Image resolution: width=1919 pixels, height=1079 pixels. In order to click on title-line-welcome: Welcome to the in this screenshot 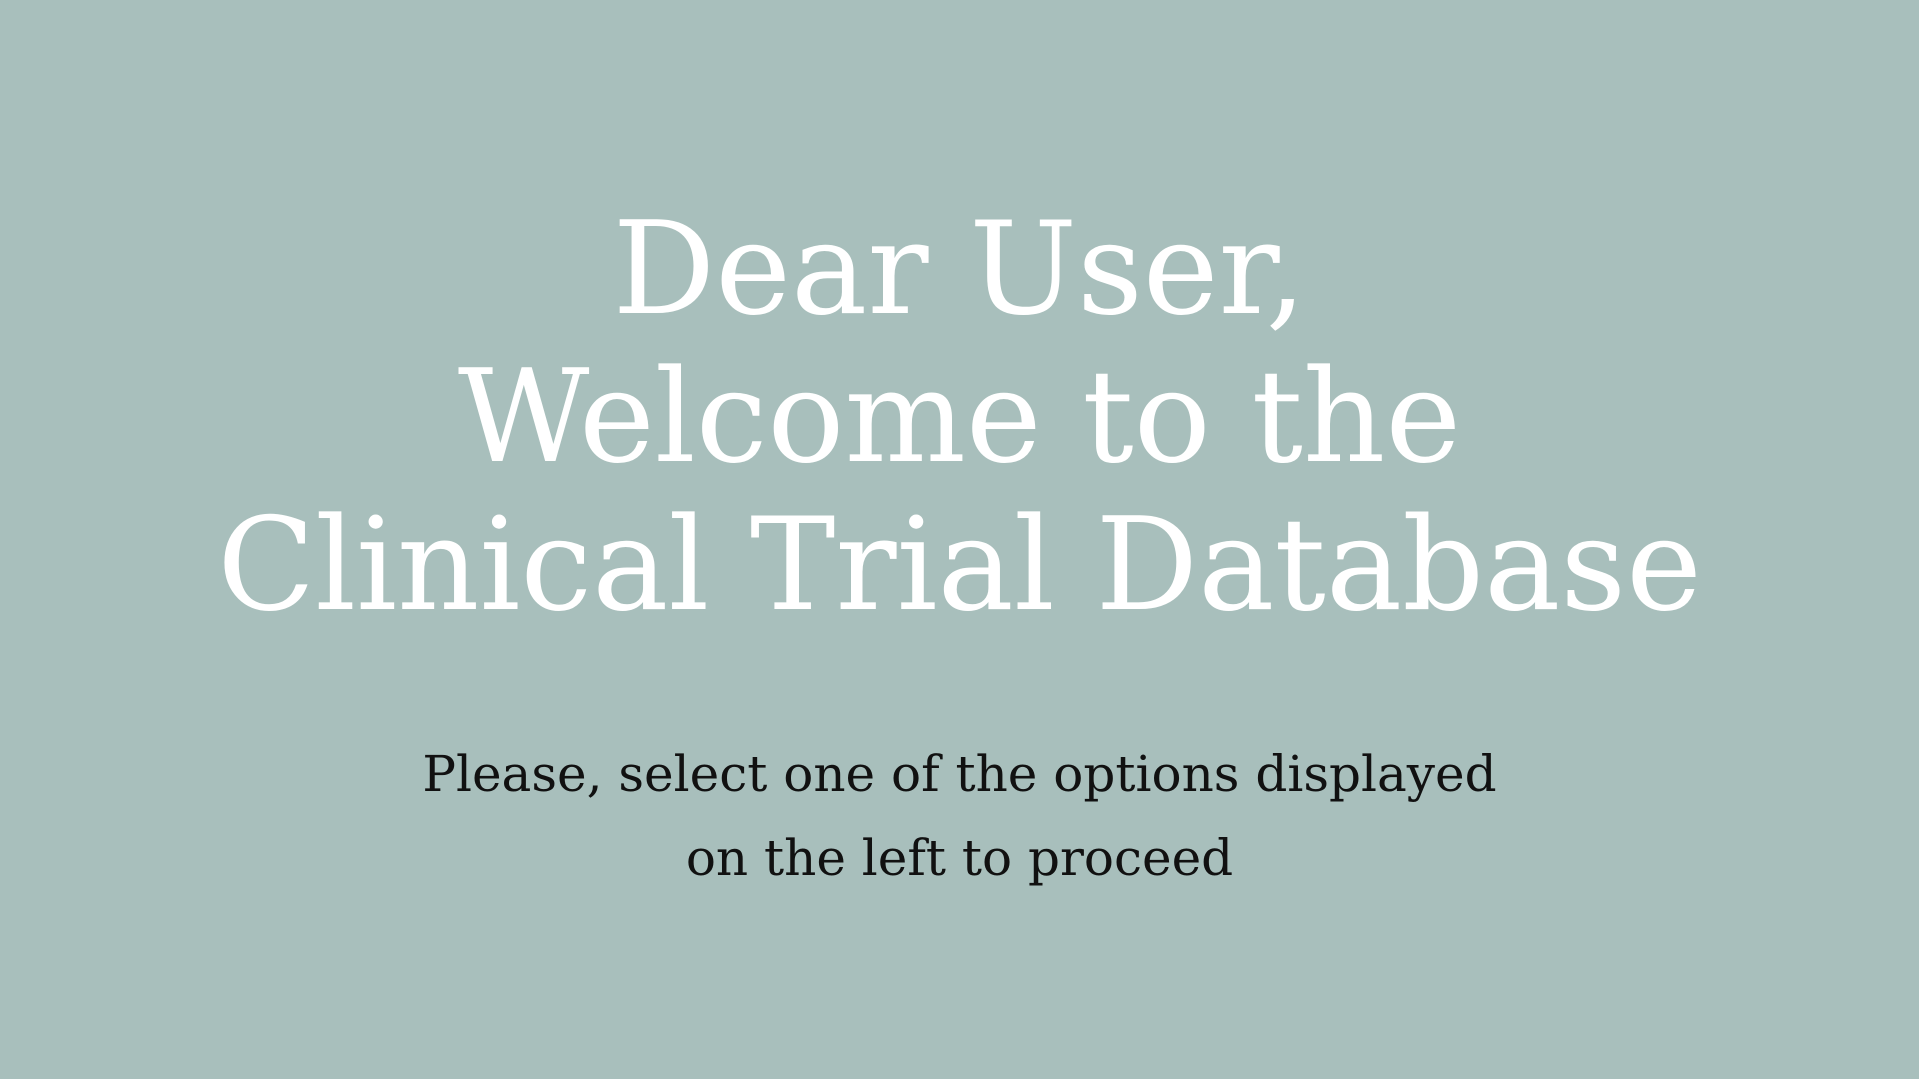, I will do `click(959, 417)`.